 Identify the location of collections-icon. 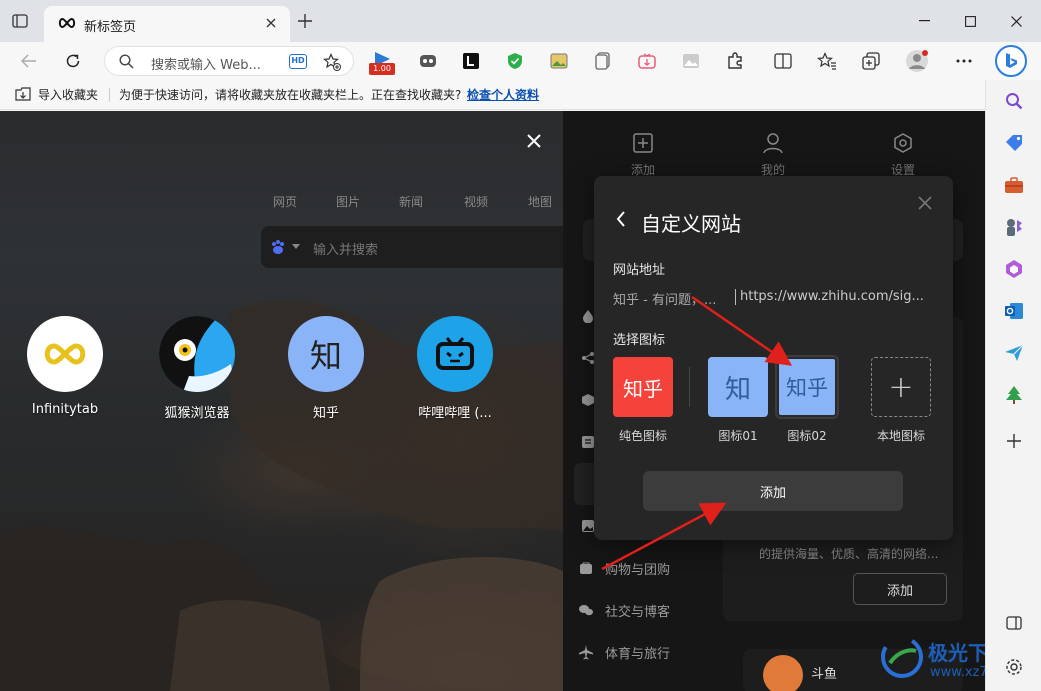
(871, 61).